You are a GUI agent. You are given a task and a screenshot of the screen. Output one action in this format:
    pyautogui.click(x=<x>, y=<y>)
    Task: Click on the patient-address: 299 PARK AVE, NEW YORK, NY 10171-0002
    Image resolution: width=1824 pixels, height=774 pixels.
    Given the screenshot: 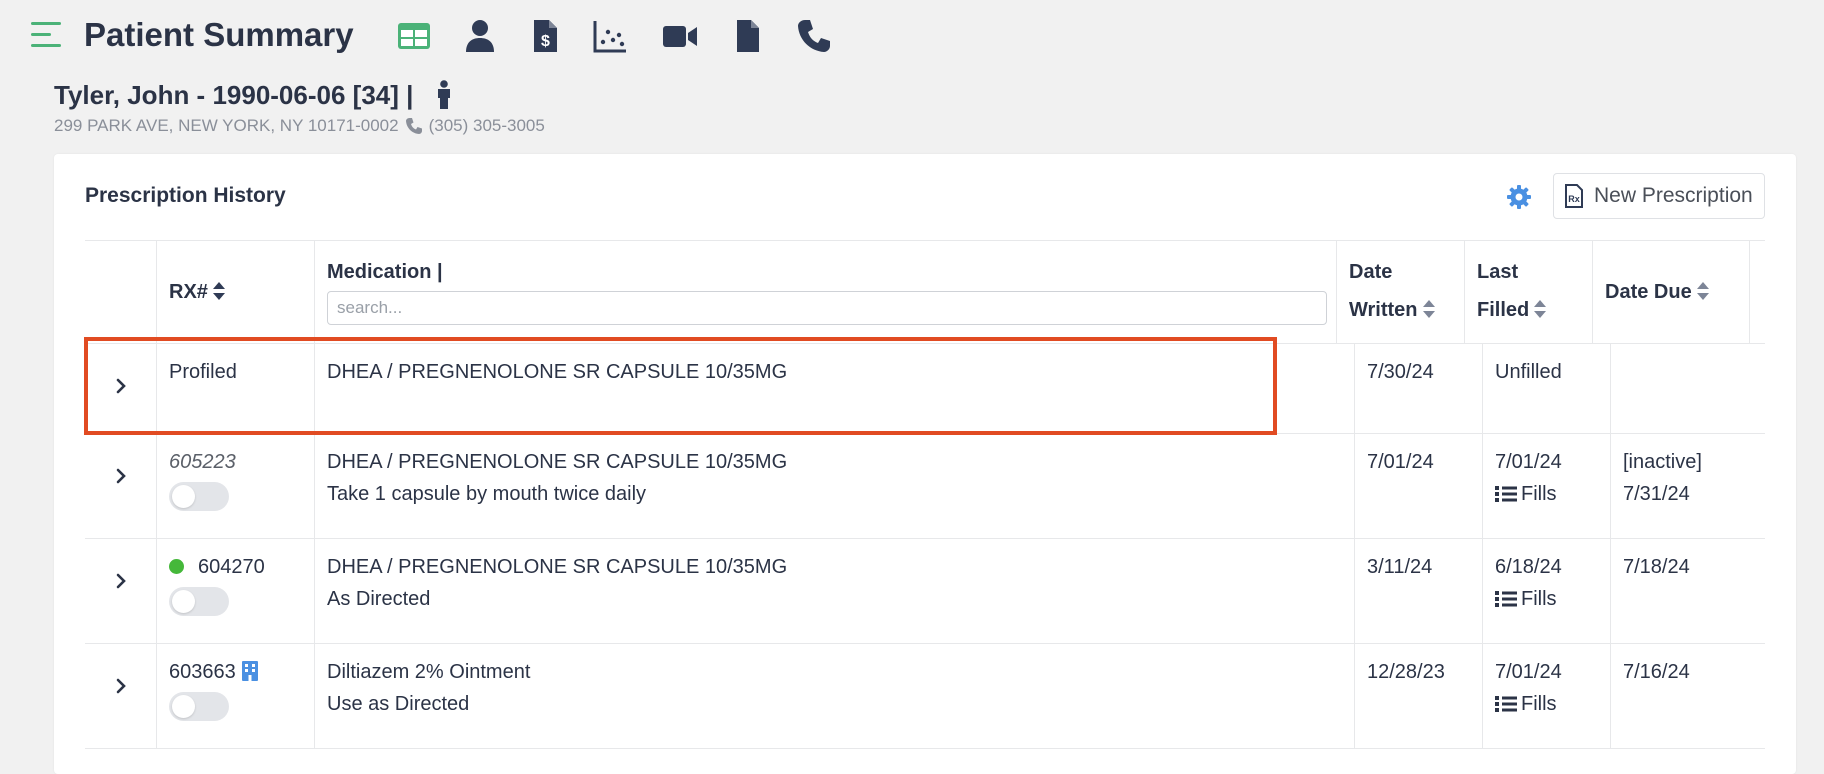 What is the action you would take?
    pyautogui.click(x=226, y=125)
    